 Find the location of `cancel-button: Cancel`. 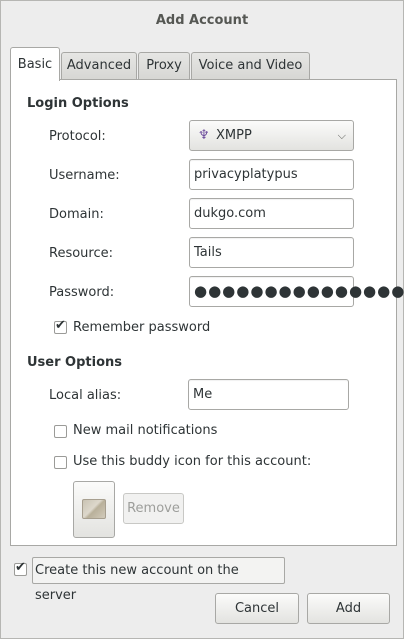

cancel-button: Cancel is located at coordinates (257, 608).